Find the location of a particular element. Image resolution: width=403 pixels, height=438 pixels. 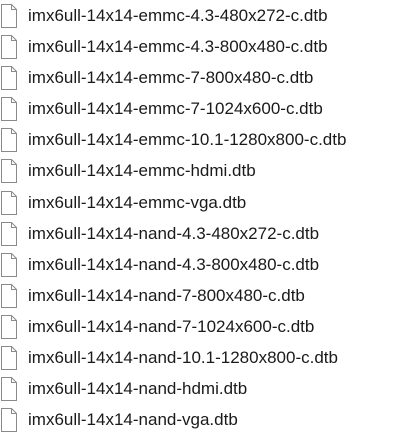

file-name: imx6ull-14x14-nand-4.3-800x480-c.dtb is located at coordinates (174, 264).